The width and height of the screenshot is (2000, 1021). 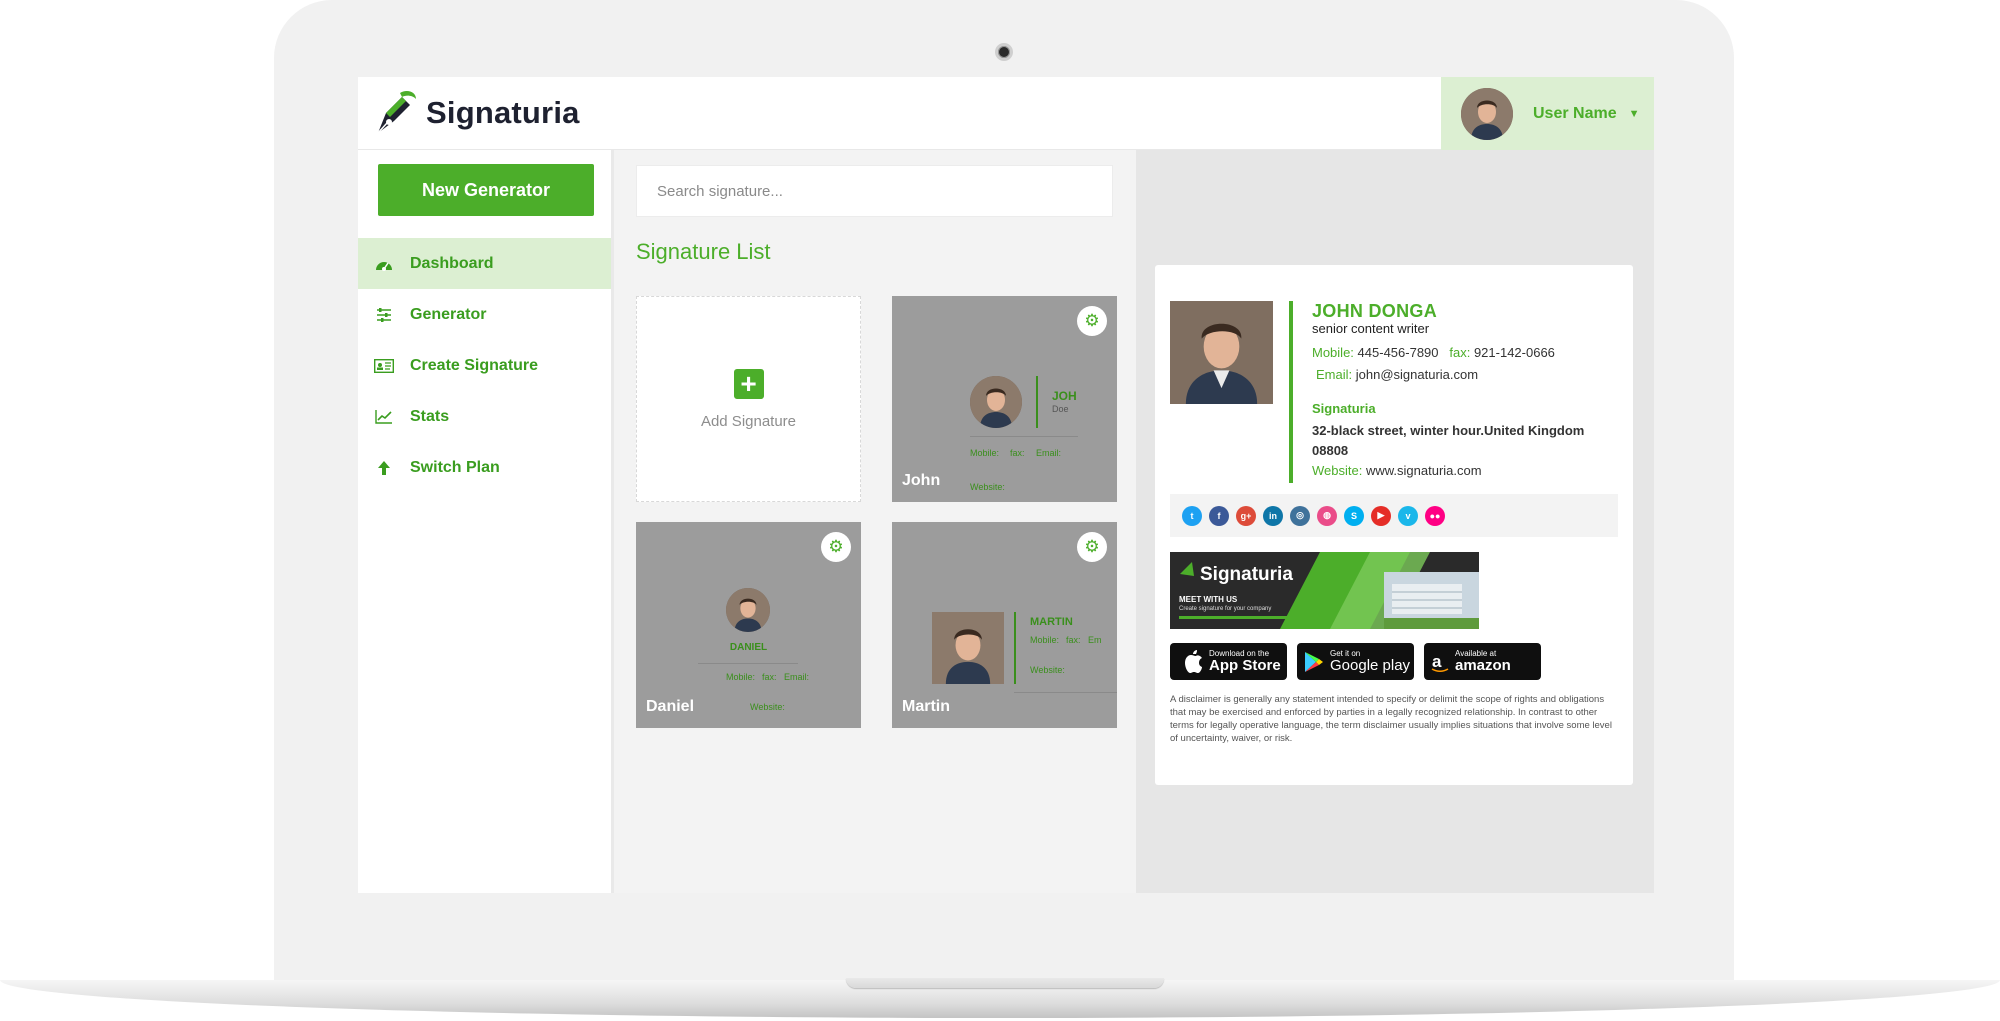 What do you see at coordinates (1005, 983) in the screenshot?
I see `laptop-notch` at bounding box center [1005, 983].